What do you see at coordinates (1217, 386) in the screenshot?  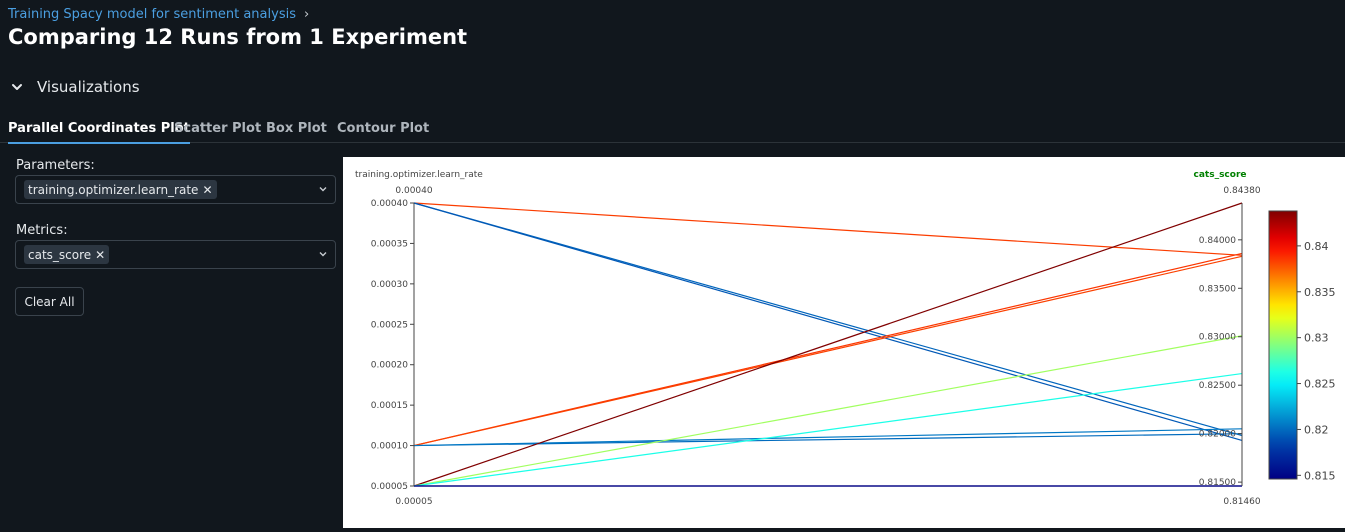 I see `cats-score-tick-label: 0.82500` at bounding box center [1217, 386].